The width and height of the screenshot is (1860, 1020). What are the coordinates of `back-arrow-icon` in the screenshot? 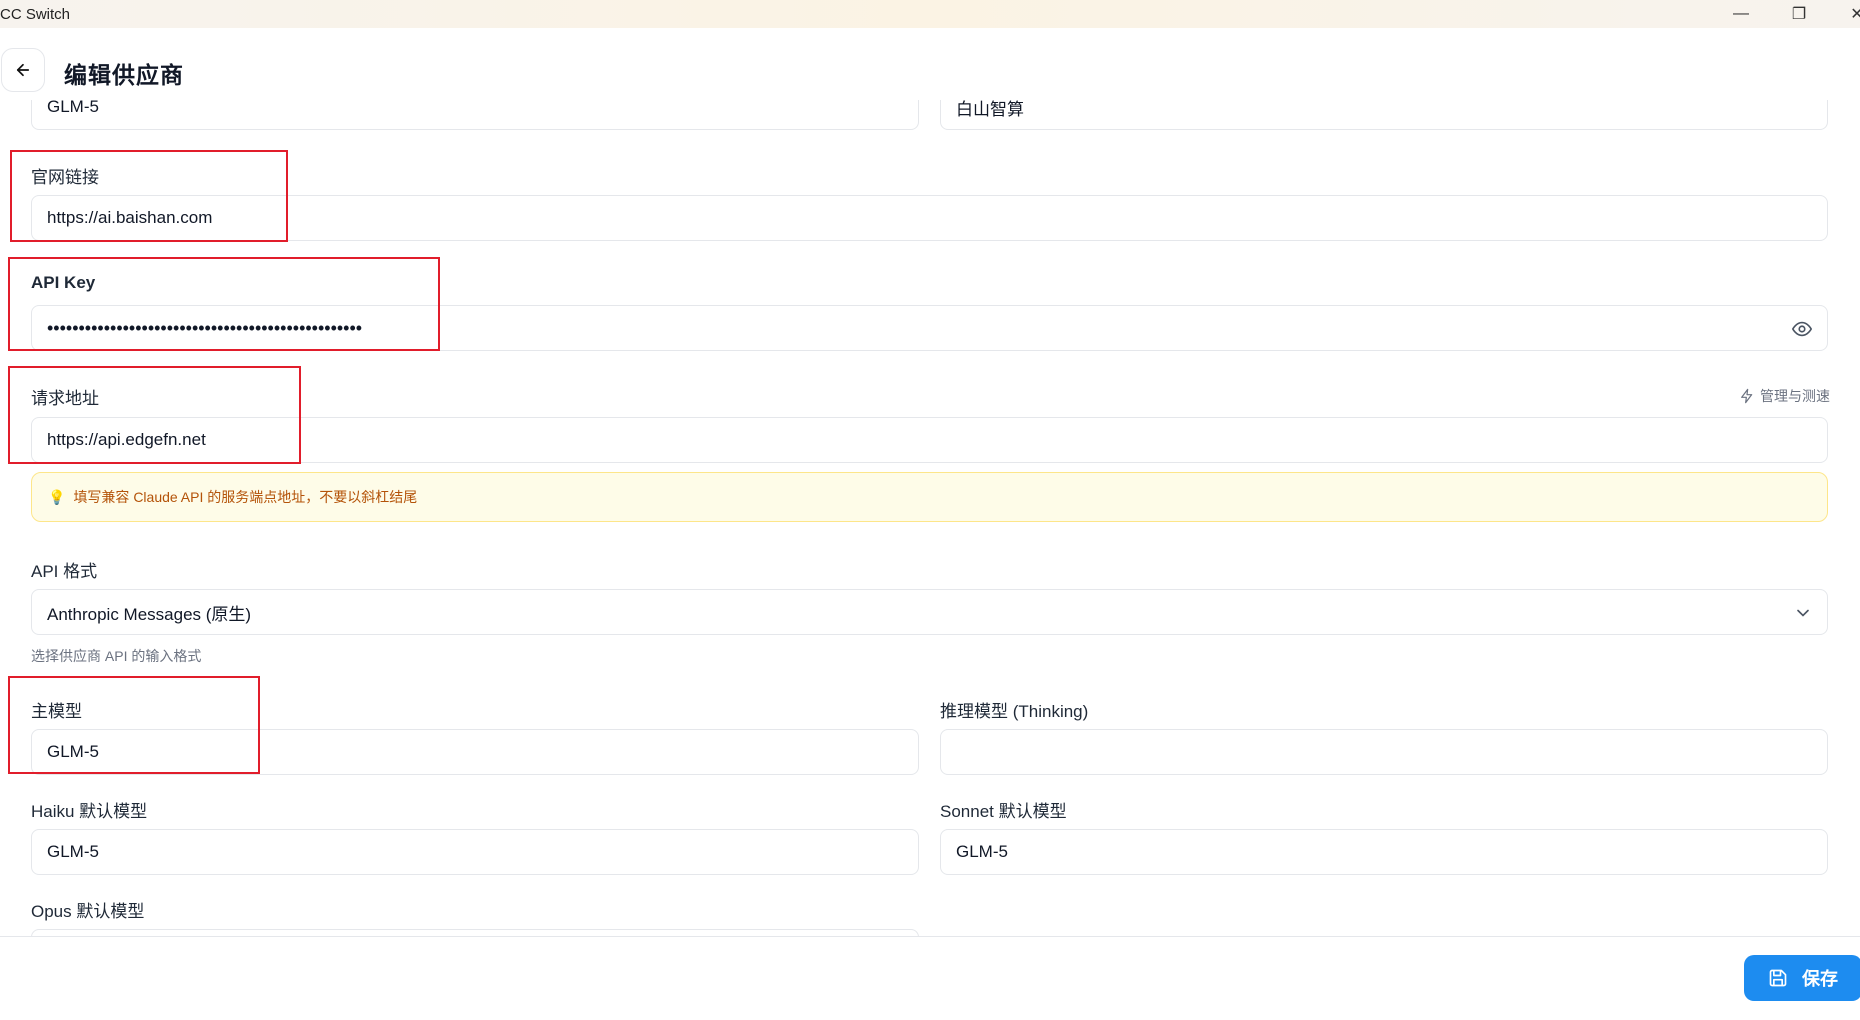 It's located at (23, 70).